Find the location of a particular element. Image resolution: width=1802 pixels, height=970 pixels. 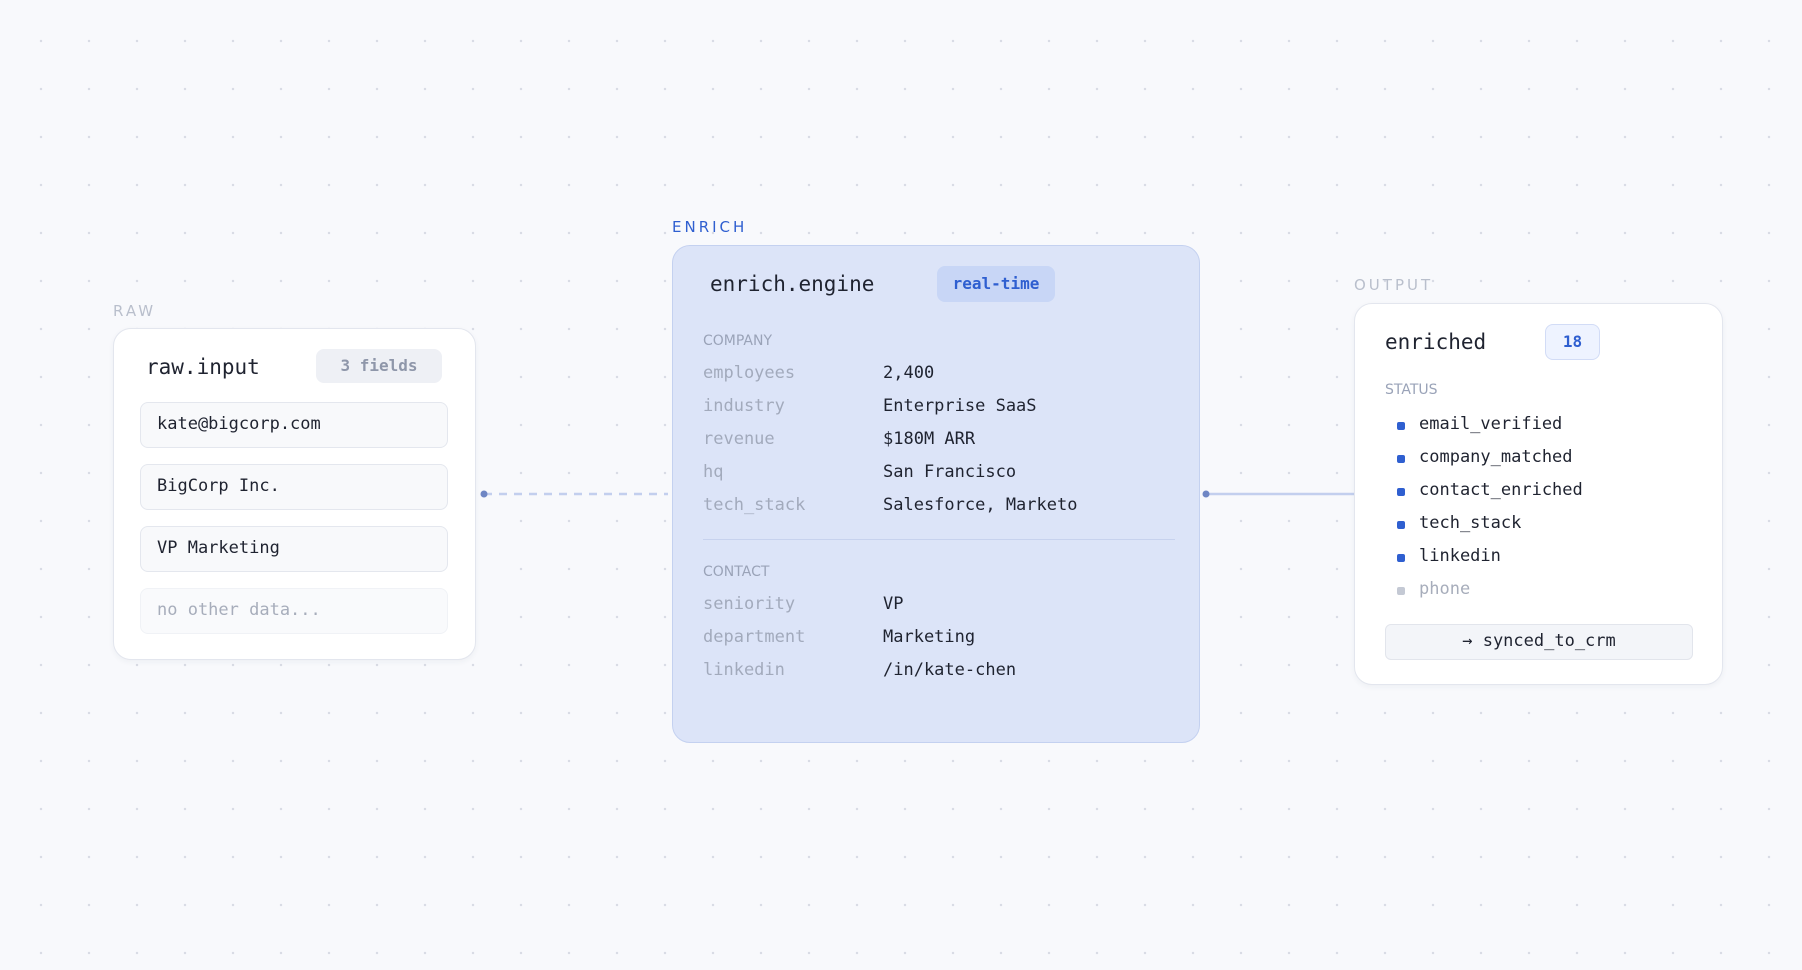

enriched-title: enriched is located at coordinates (1436, 342).